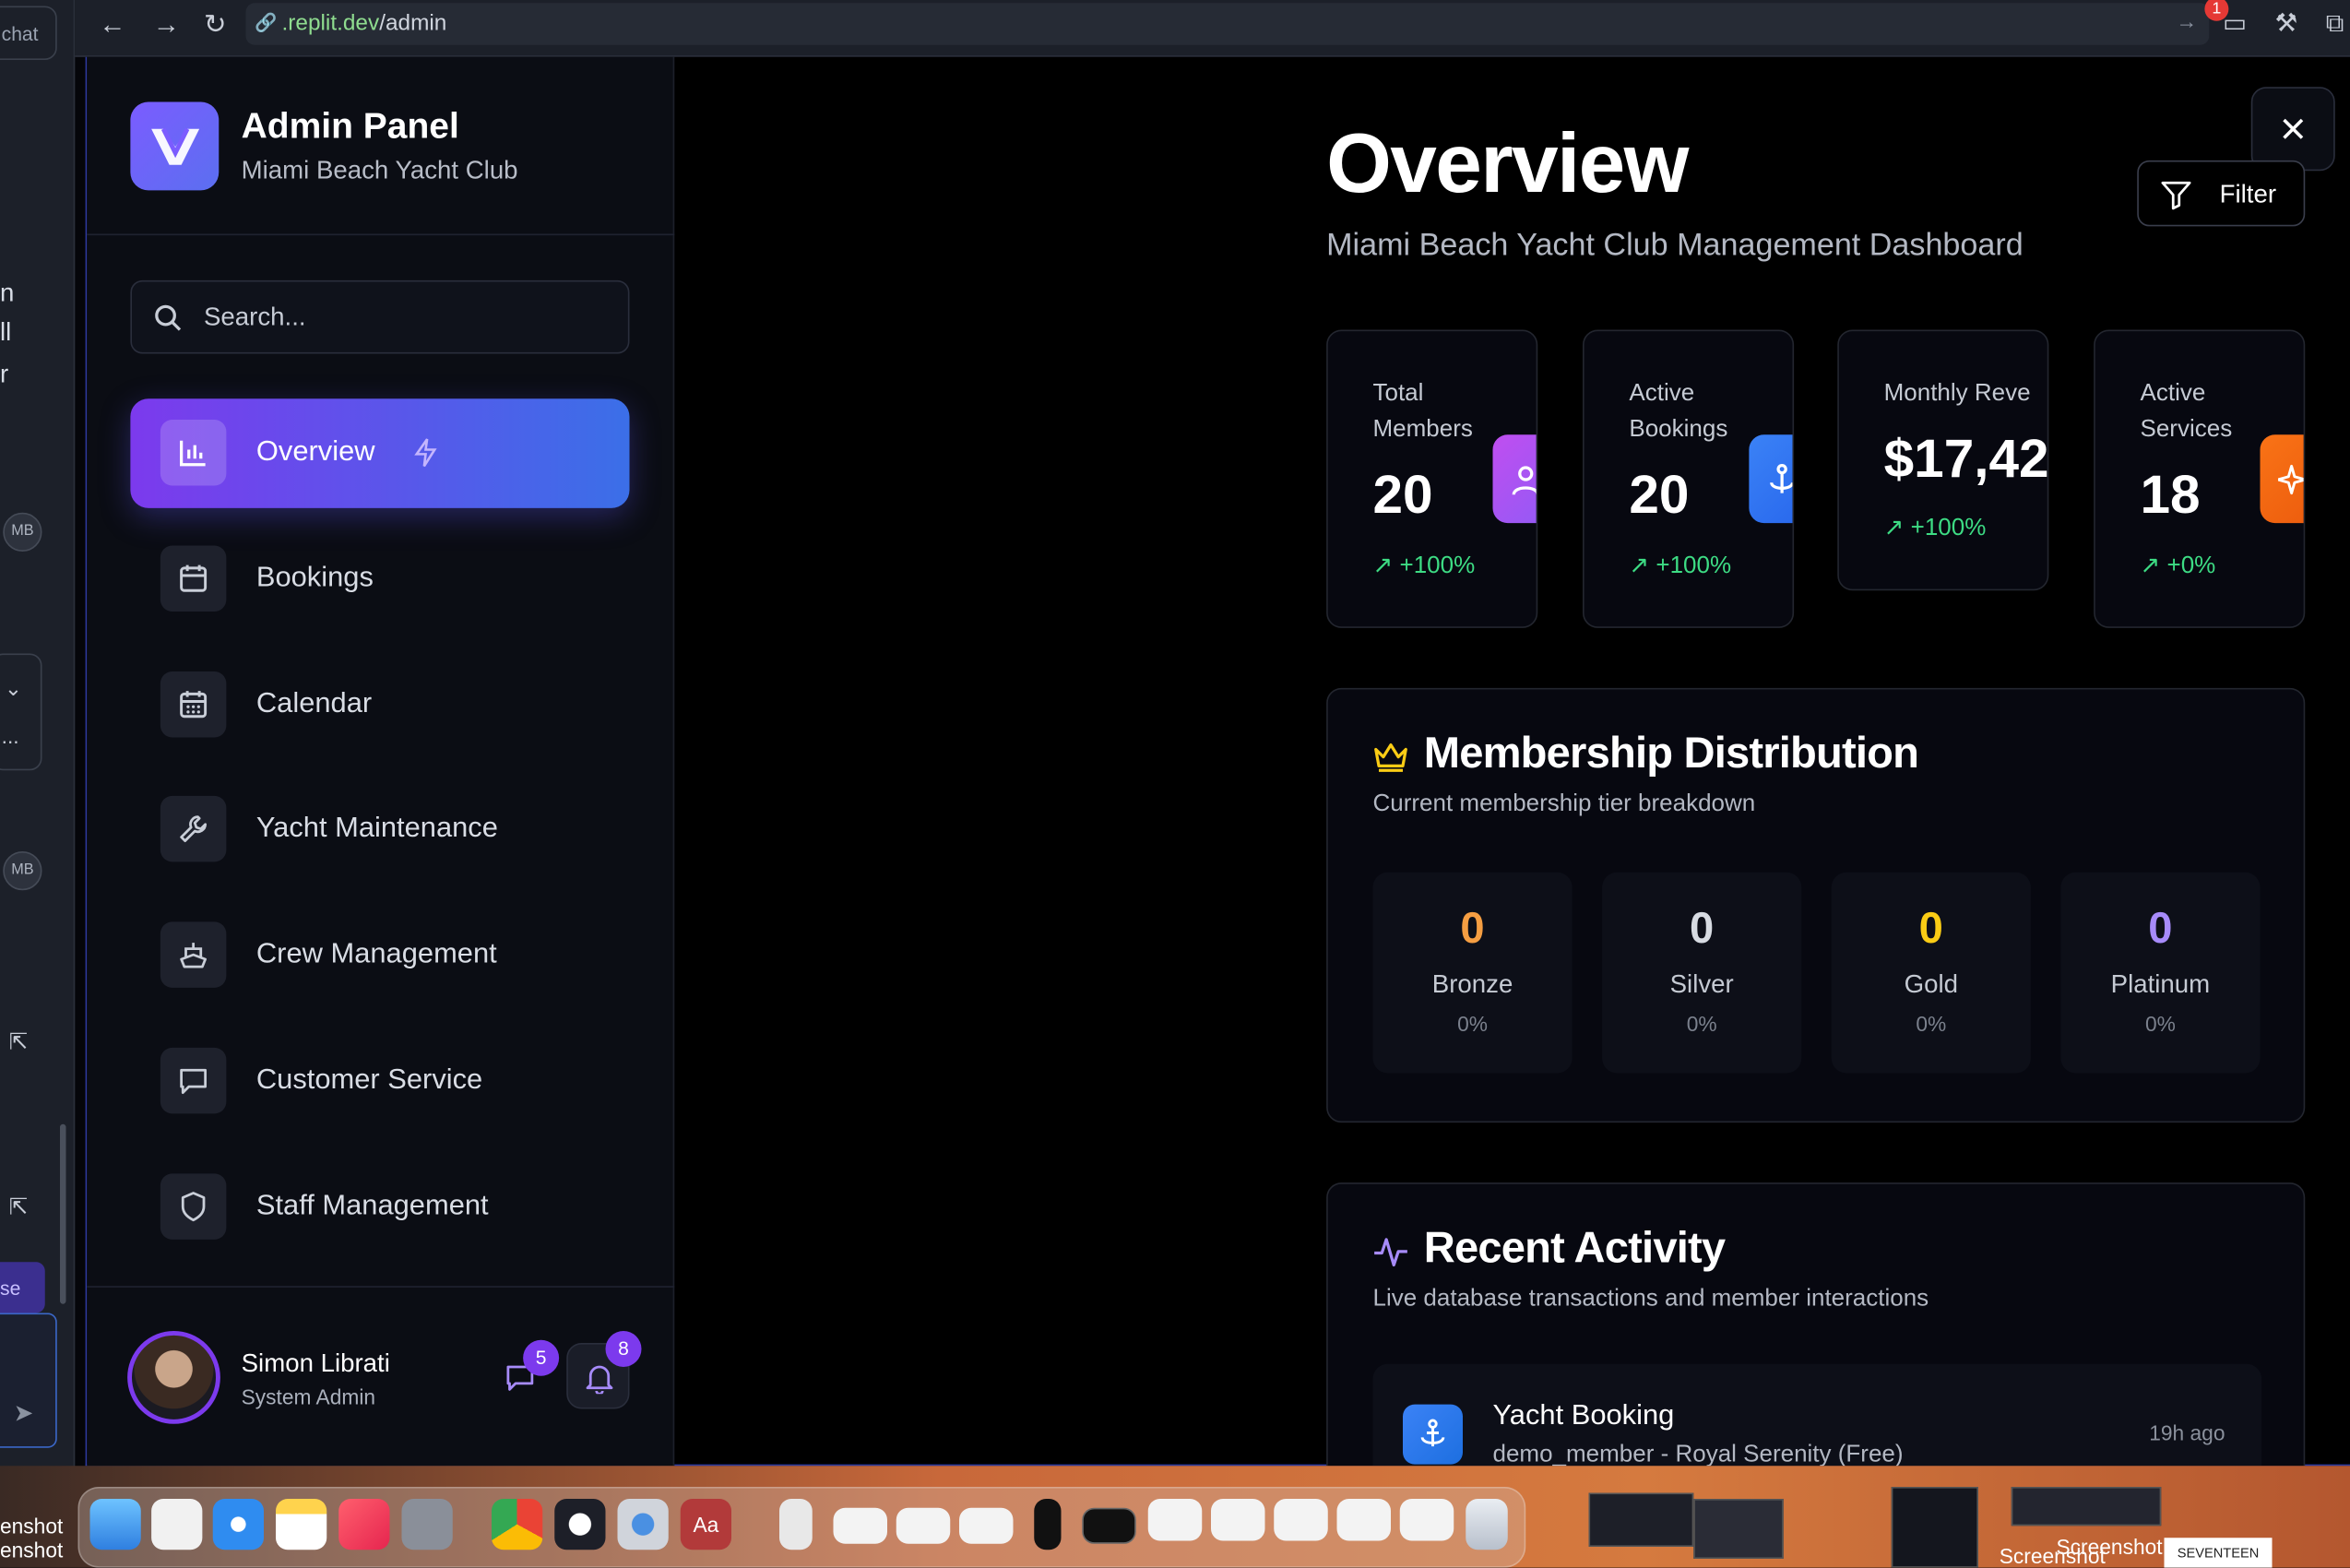  What do you see at coordinates (643, 1524) in the screenshot?
I see `quicktime-icon` at bounding box center [643, 1524].